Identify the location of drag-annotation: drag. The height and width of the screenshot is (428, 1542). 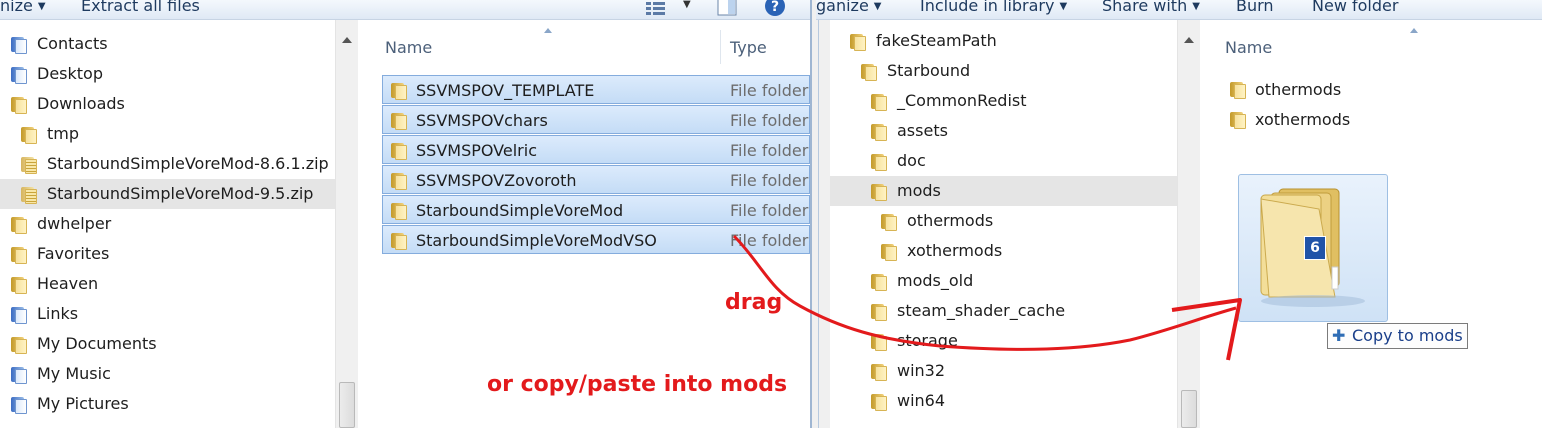
(754, 302).